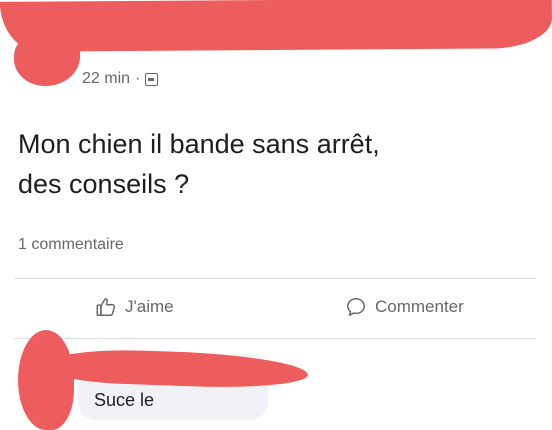 The height and width of the screenshot is (430, 552). Describe the element at coordinates (106, 307) in the screenshot. I see `thumbs-up-icon` at that location.